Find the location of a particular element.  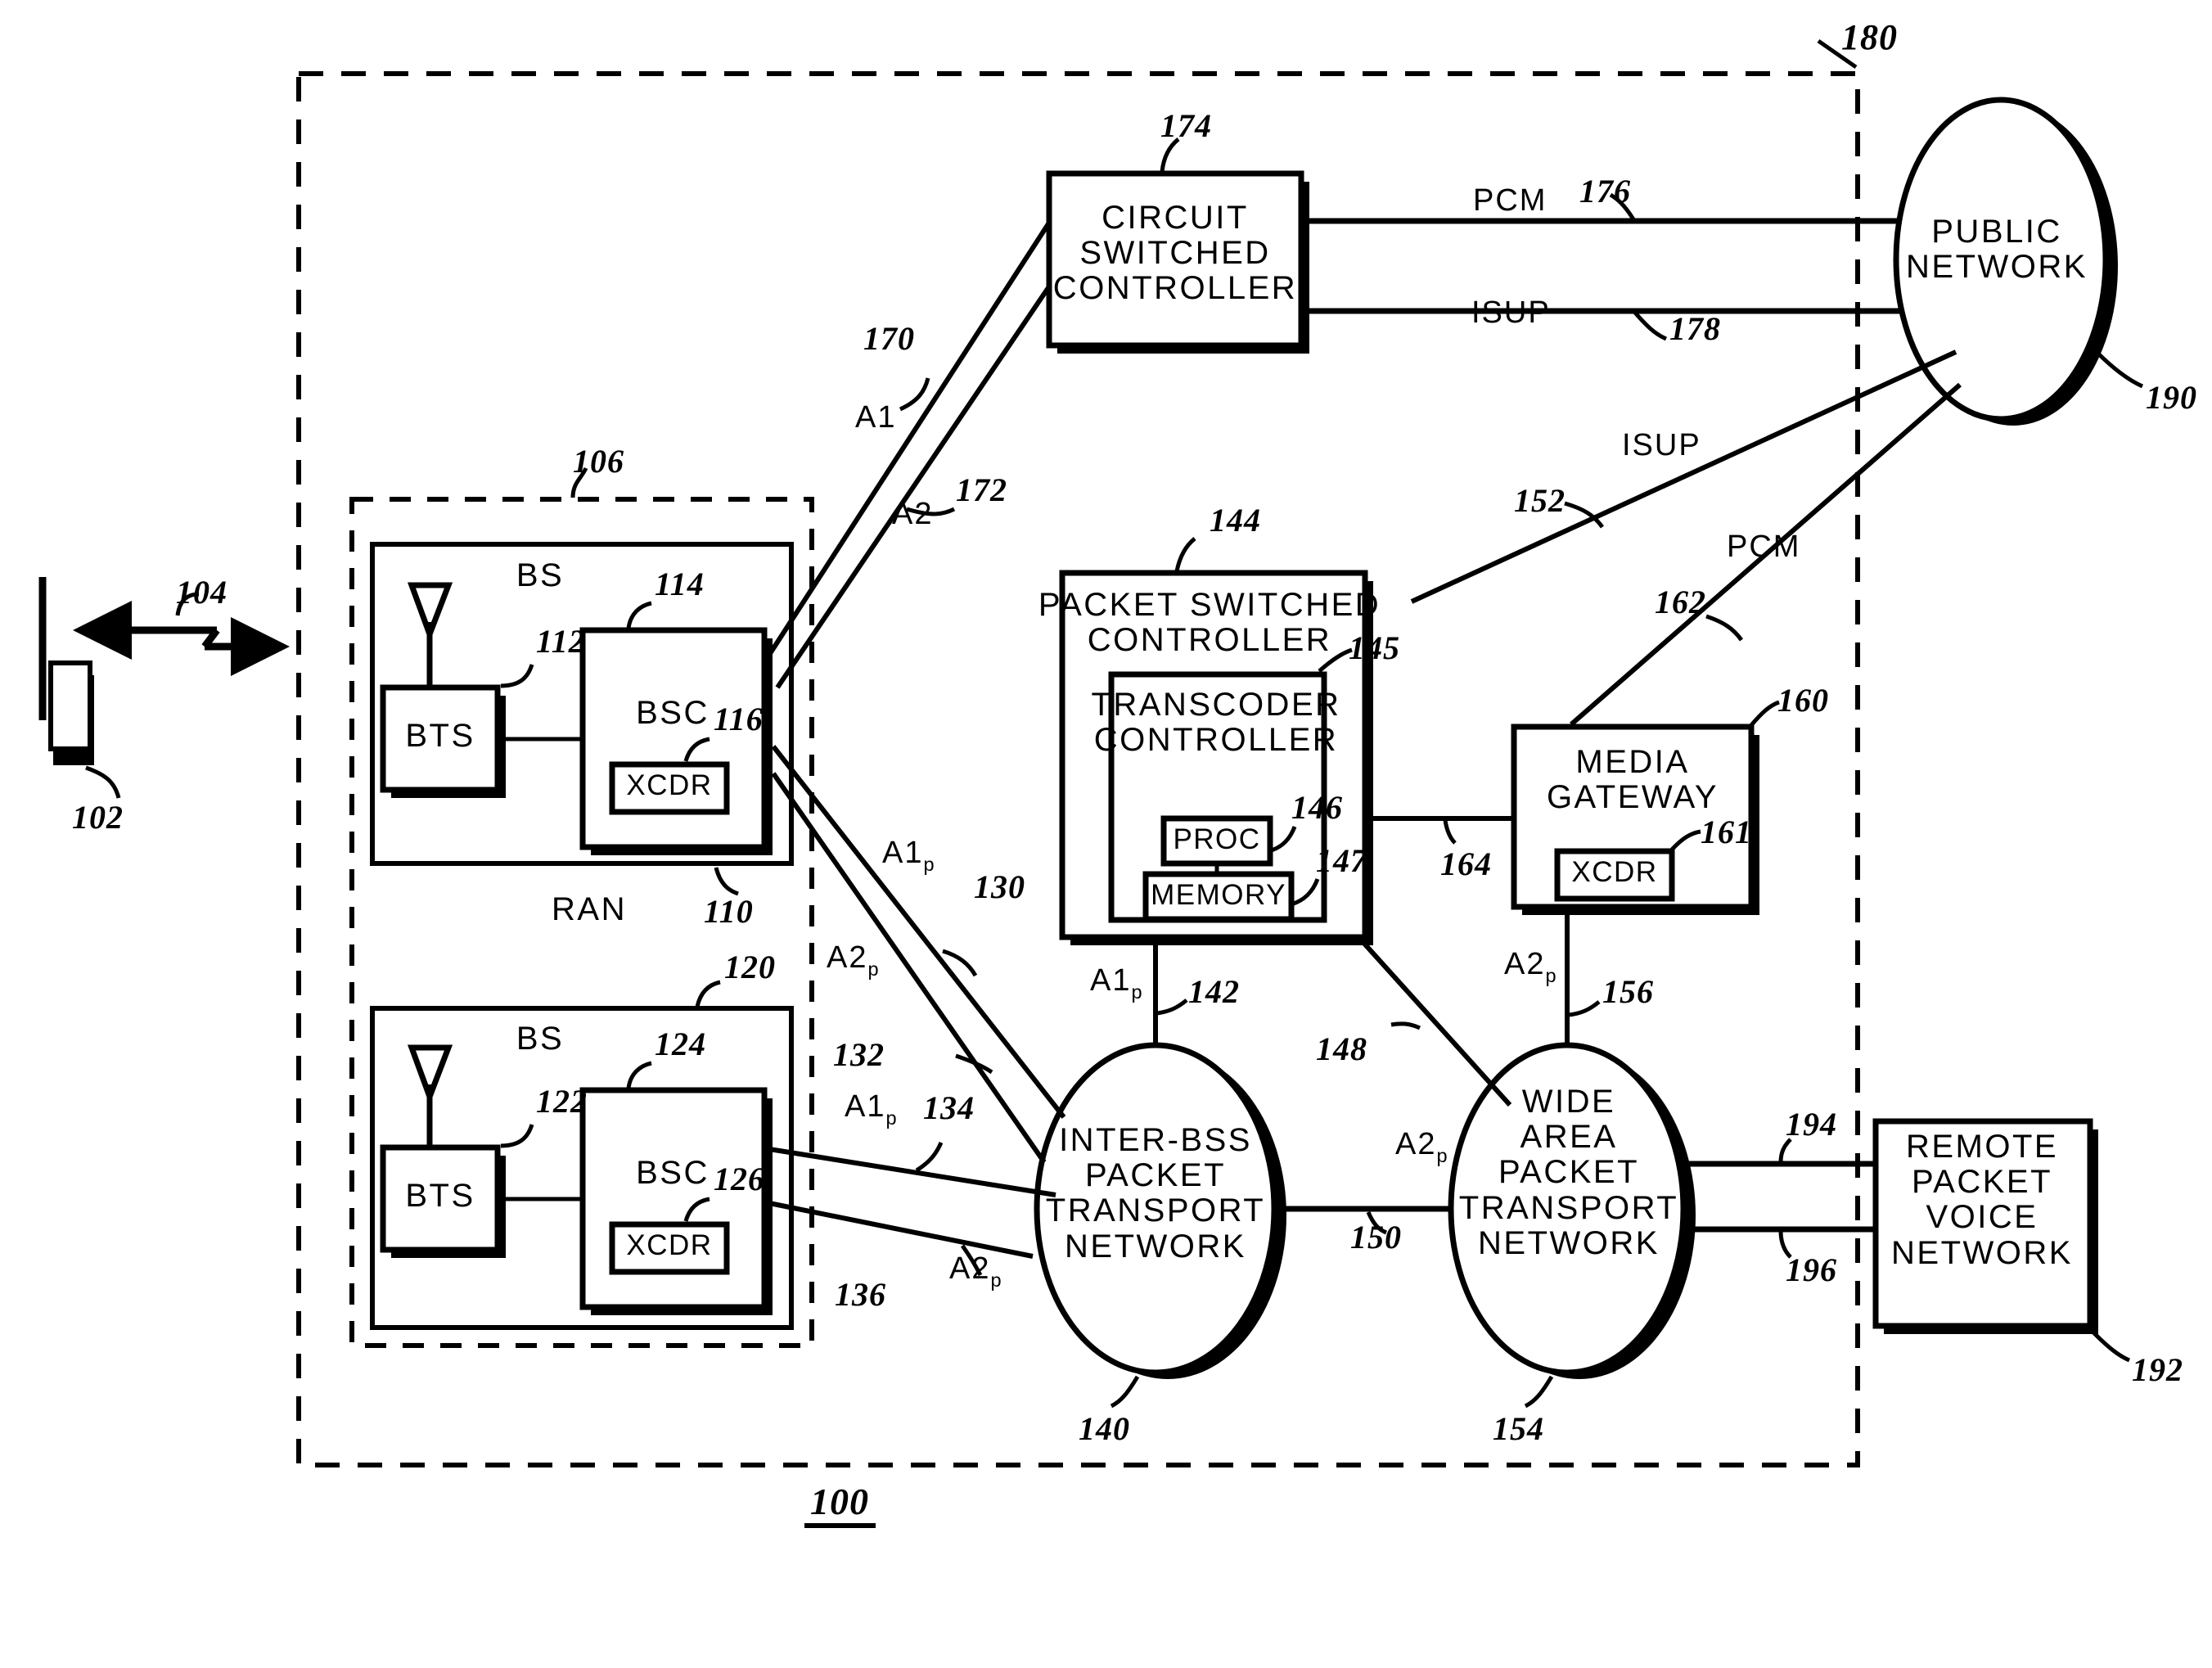

proc-label: PROC is located at coordinates (1217, 839).